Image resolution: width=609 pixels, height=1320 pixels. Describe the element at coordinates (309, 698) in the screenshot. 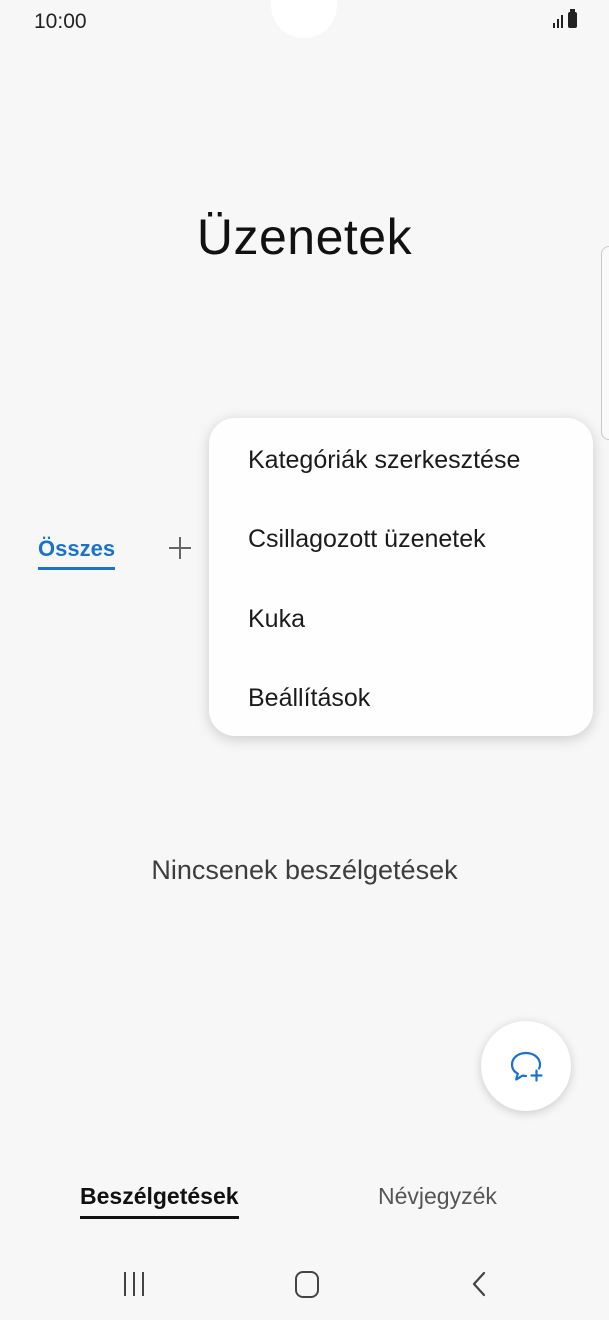

I see `menu-item-settings: Beállítások` at that location.